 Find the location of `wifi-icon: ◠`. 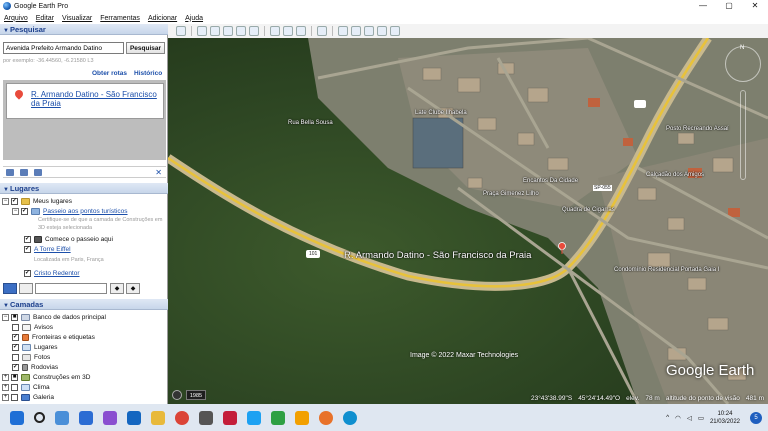

wifi-icon: ◠ is located at coordinates (678, 418).